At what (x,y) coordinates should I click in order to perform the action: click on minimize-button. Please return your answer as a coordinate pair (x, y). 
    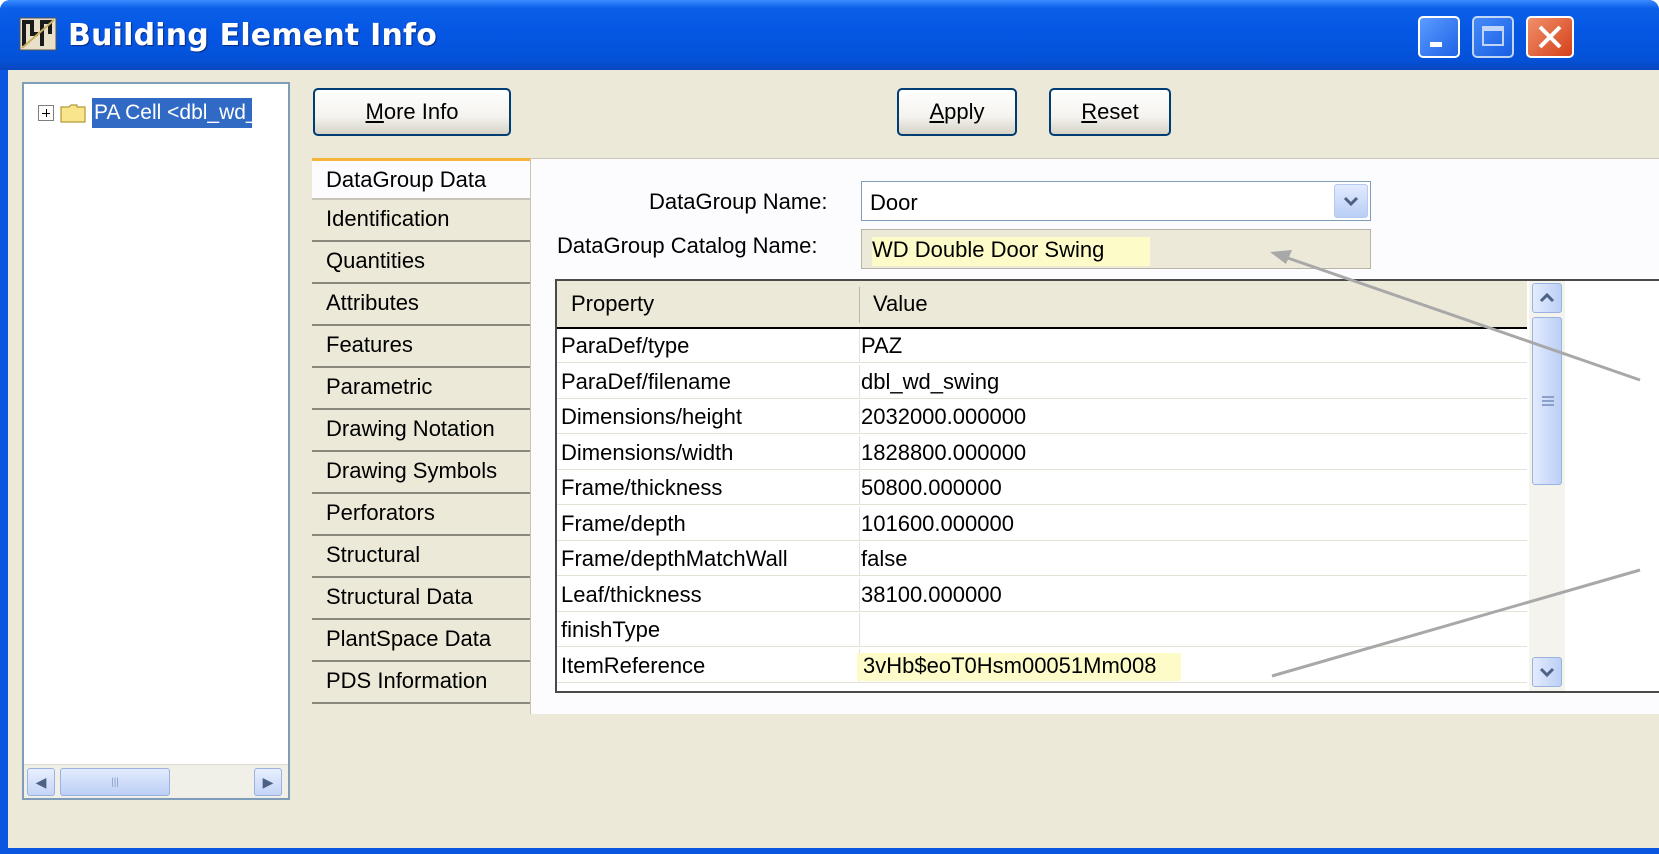
    Looking at the image, I should click on (1439, 37).